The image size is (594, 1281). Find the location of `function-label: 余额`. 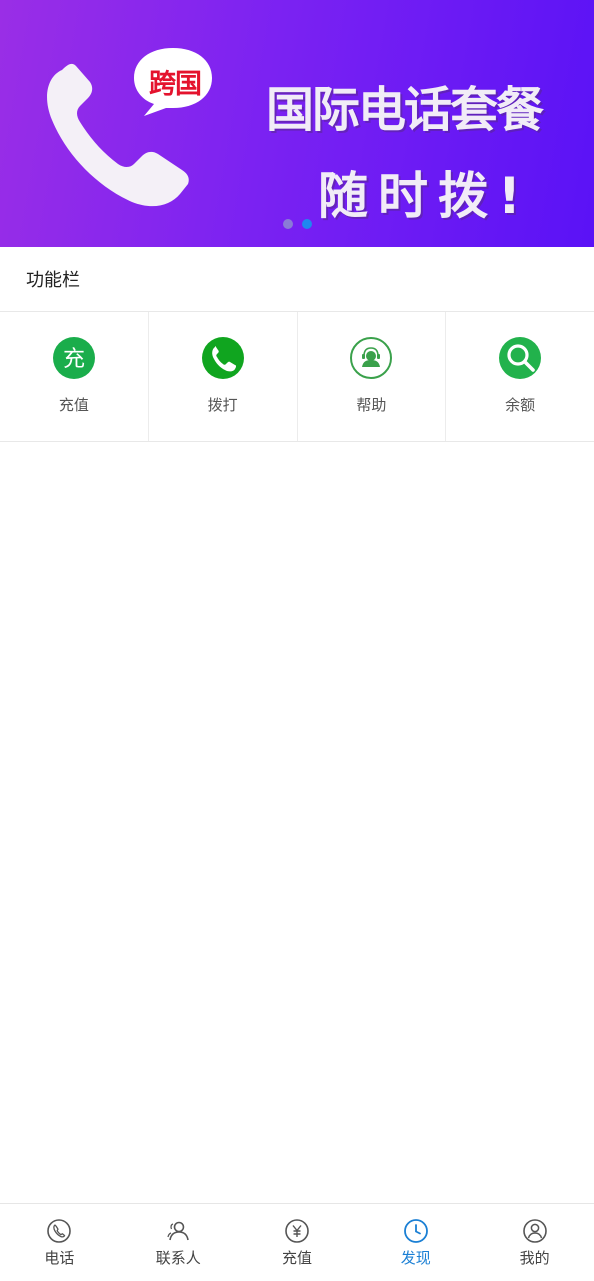

function-label: 余额 is located at coordinates (520, 405).